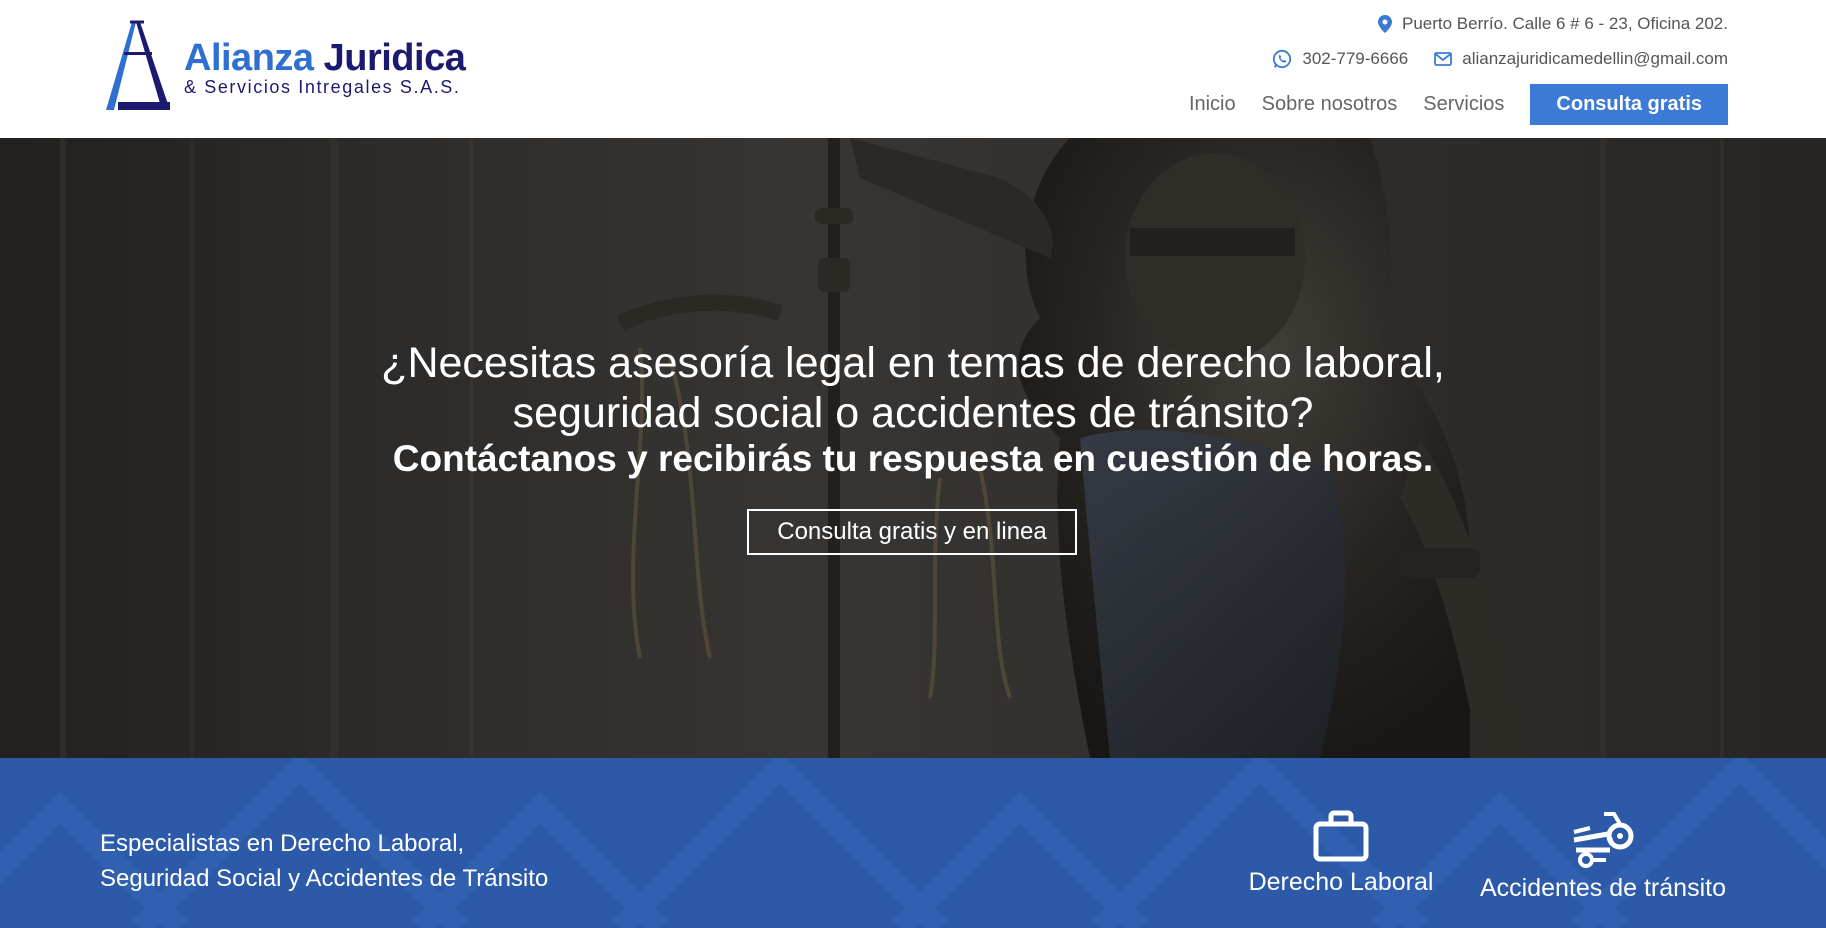 The image size is (1826, 928). What do you see at coordinates (1463, 104) in the screenshot?
I see `nav-item-servicios: Servicios` at bounding box center [1463, 104].